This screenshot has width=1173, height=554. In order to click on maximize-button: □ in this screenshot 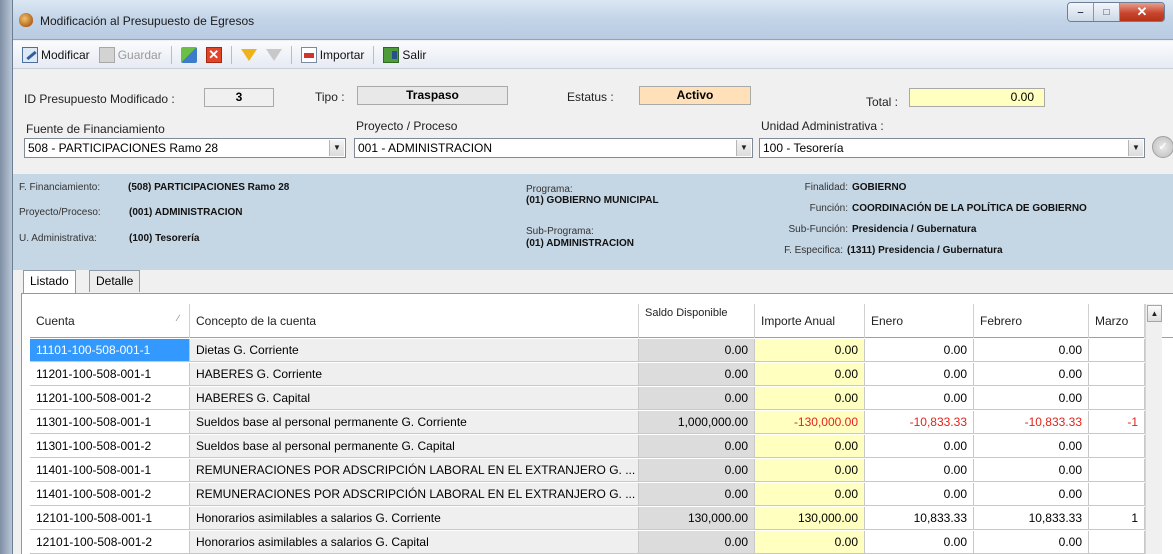, I will do `click(1107, 12)`.